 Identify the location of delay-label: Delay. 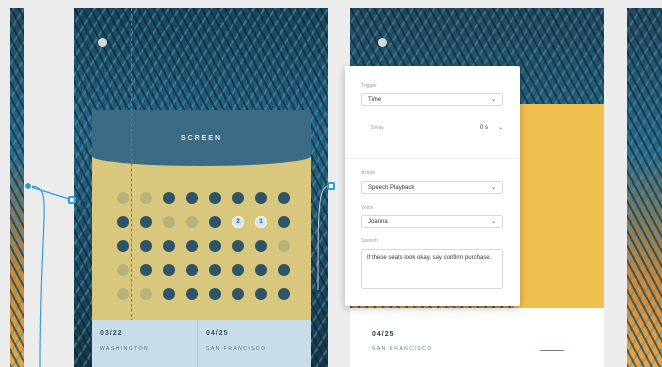
(377, 127).